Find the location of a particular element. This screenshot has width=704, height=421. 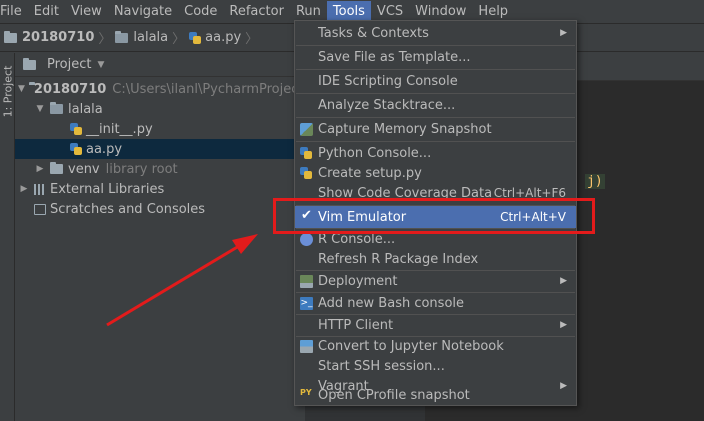

arrow-shaft is located at coordinates (175, 284).